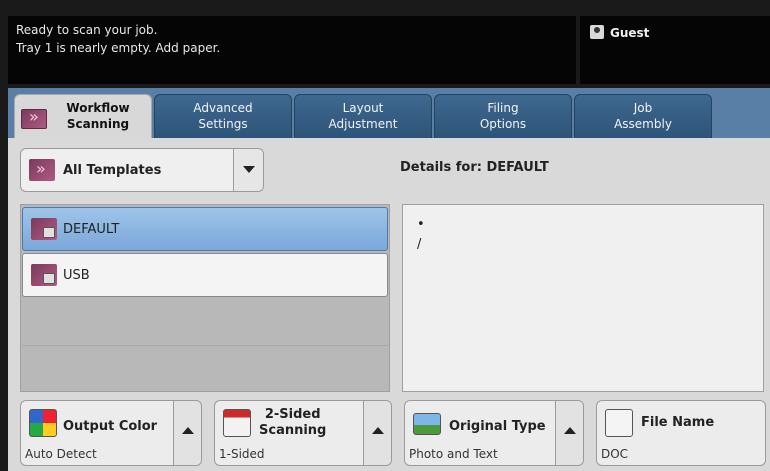 Image resolution: width=770 pixels, height=471 pixels. What do you see at coordinates (44, 275) in the screenshot?
I see `usb-template-icon` at bounding box center [44, 275].